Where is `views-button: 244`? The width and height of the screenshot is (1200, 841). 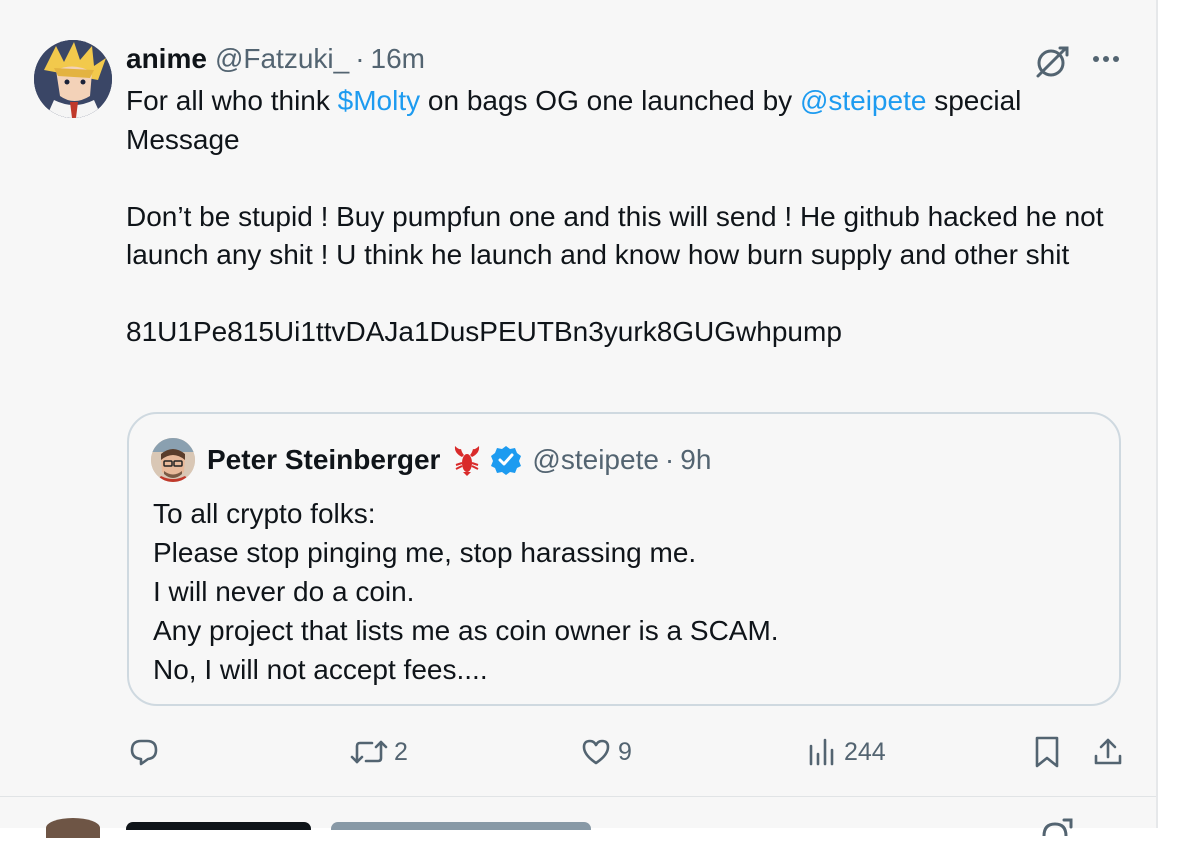 views-button: 244 is located at coordinates (846, 752).